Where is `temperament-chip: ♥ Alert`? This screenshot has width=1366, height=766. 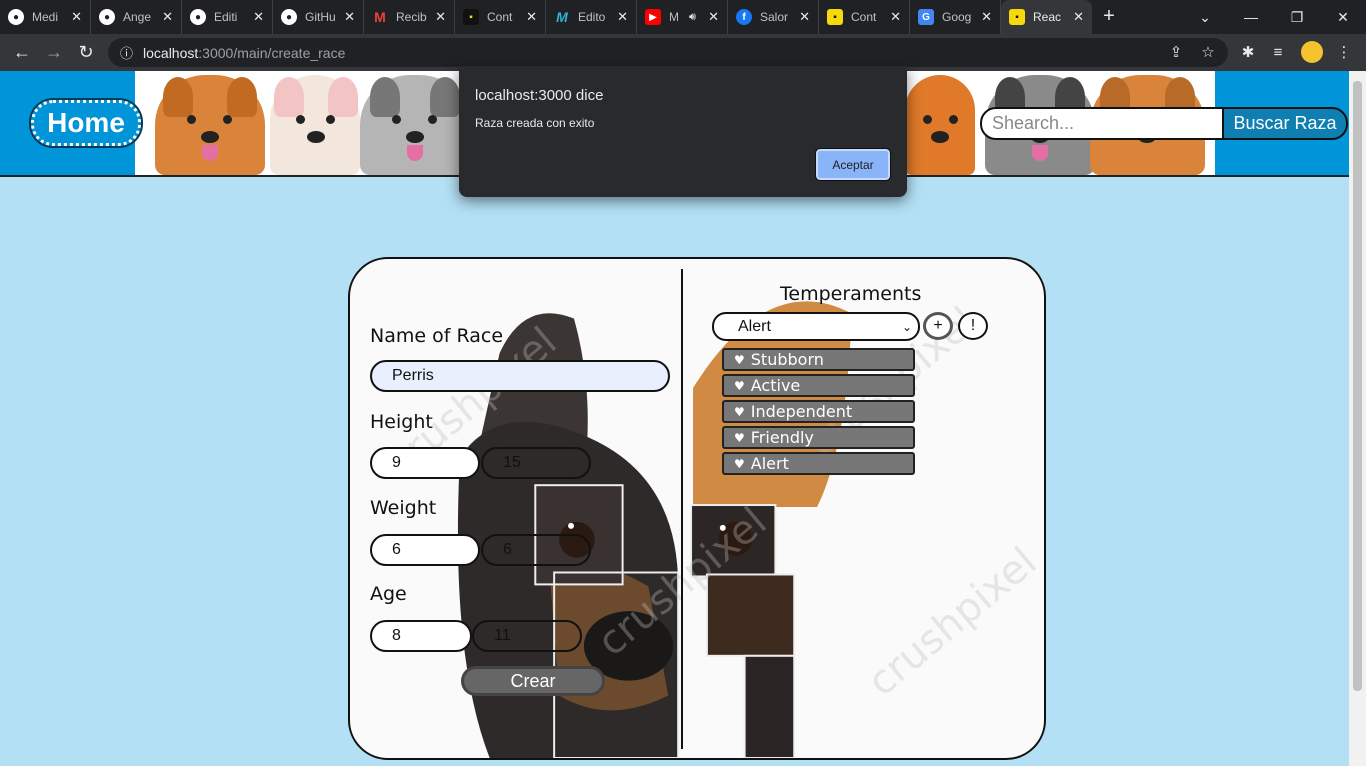
temperament-chip: ♥ Alert is located at coordinates (818, 463).